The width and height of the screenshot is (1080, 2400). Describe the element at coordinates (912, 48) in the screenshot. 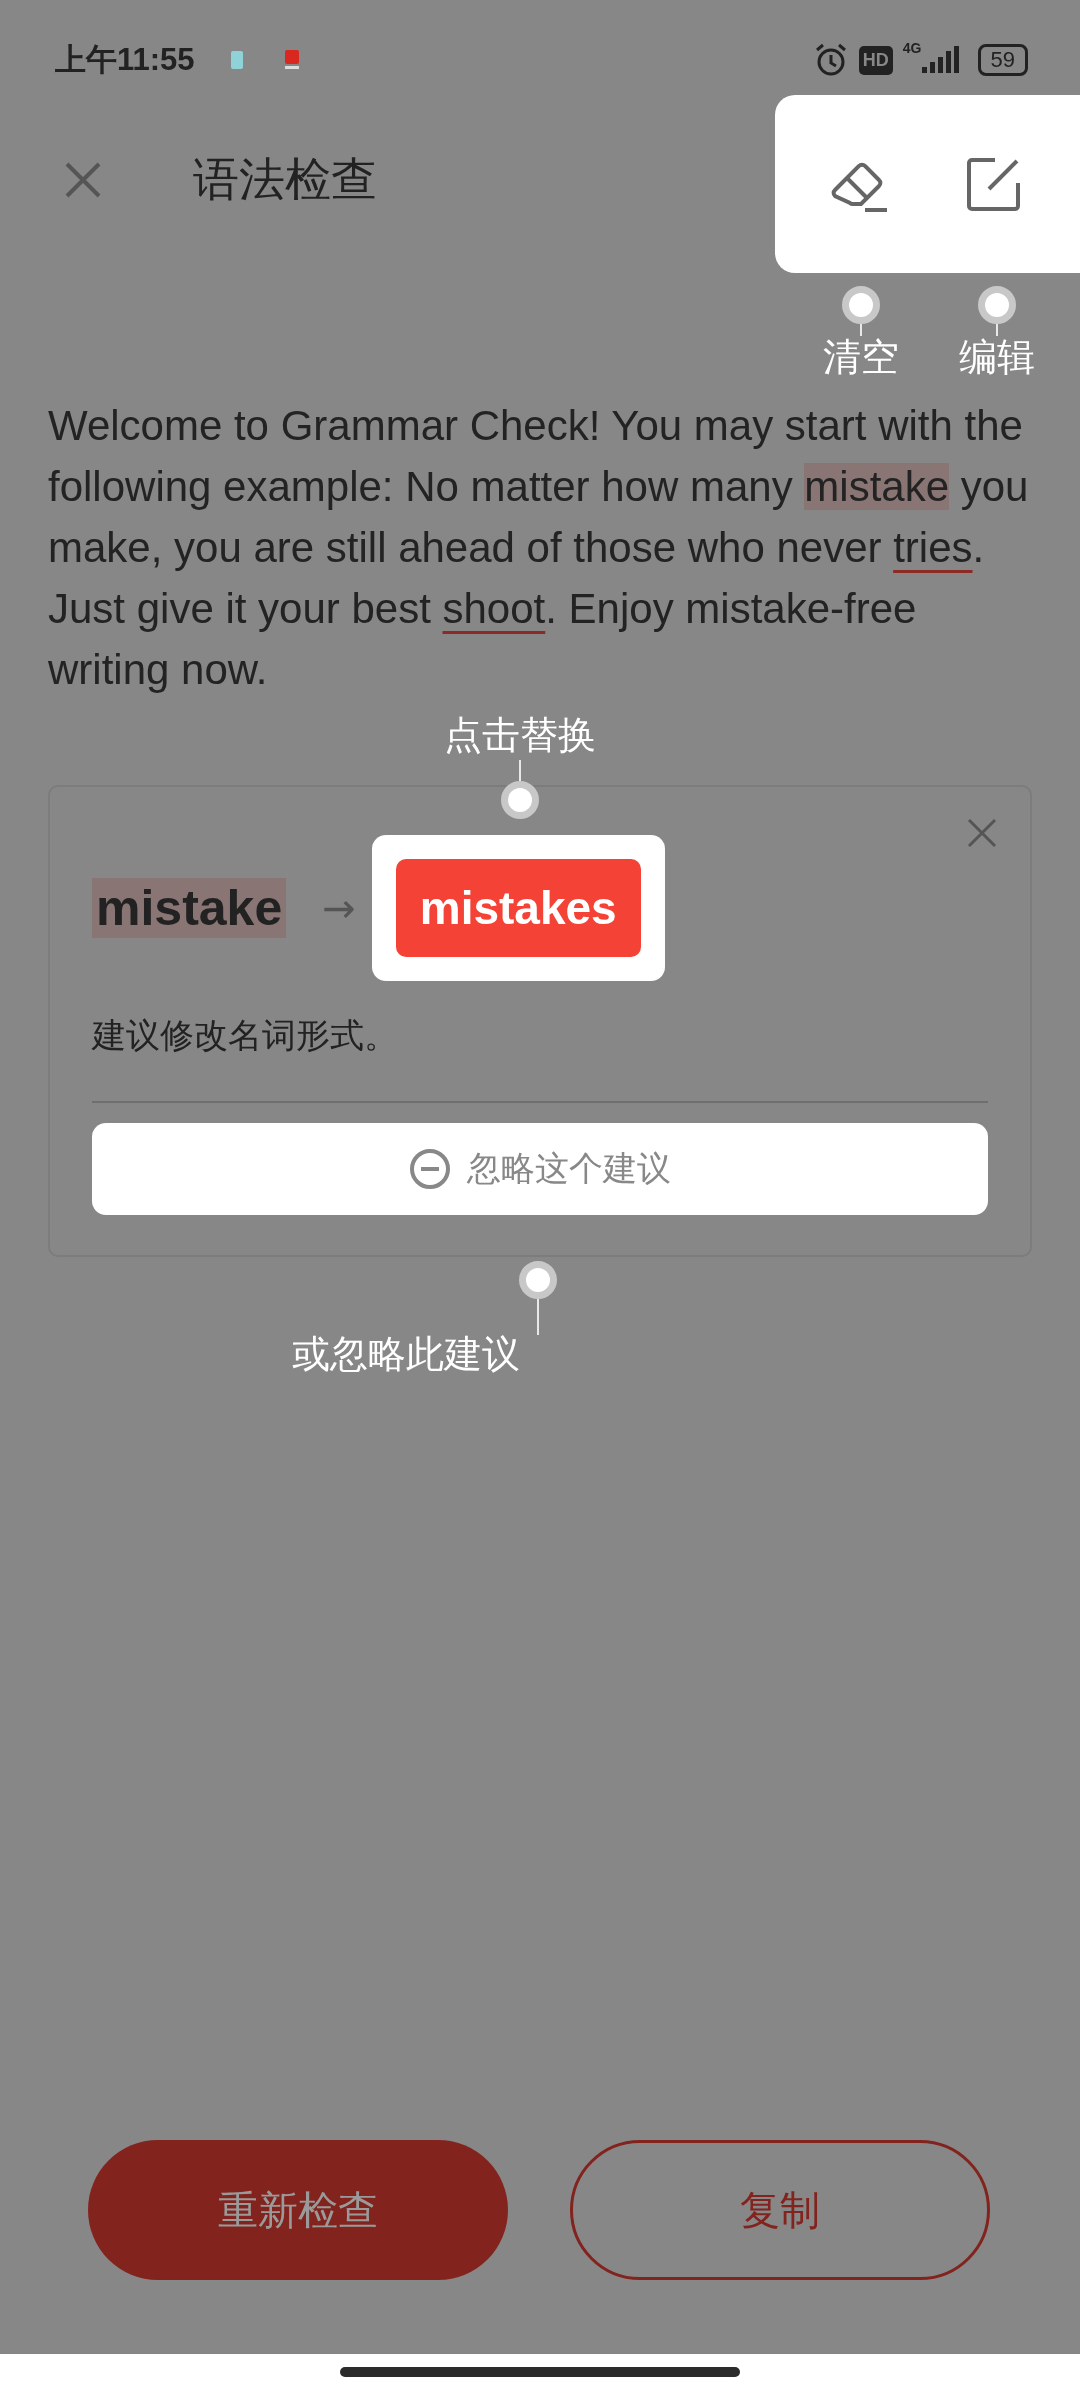

I see `network-label: 4G` at that location.